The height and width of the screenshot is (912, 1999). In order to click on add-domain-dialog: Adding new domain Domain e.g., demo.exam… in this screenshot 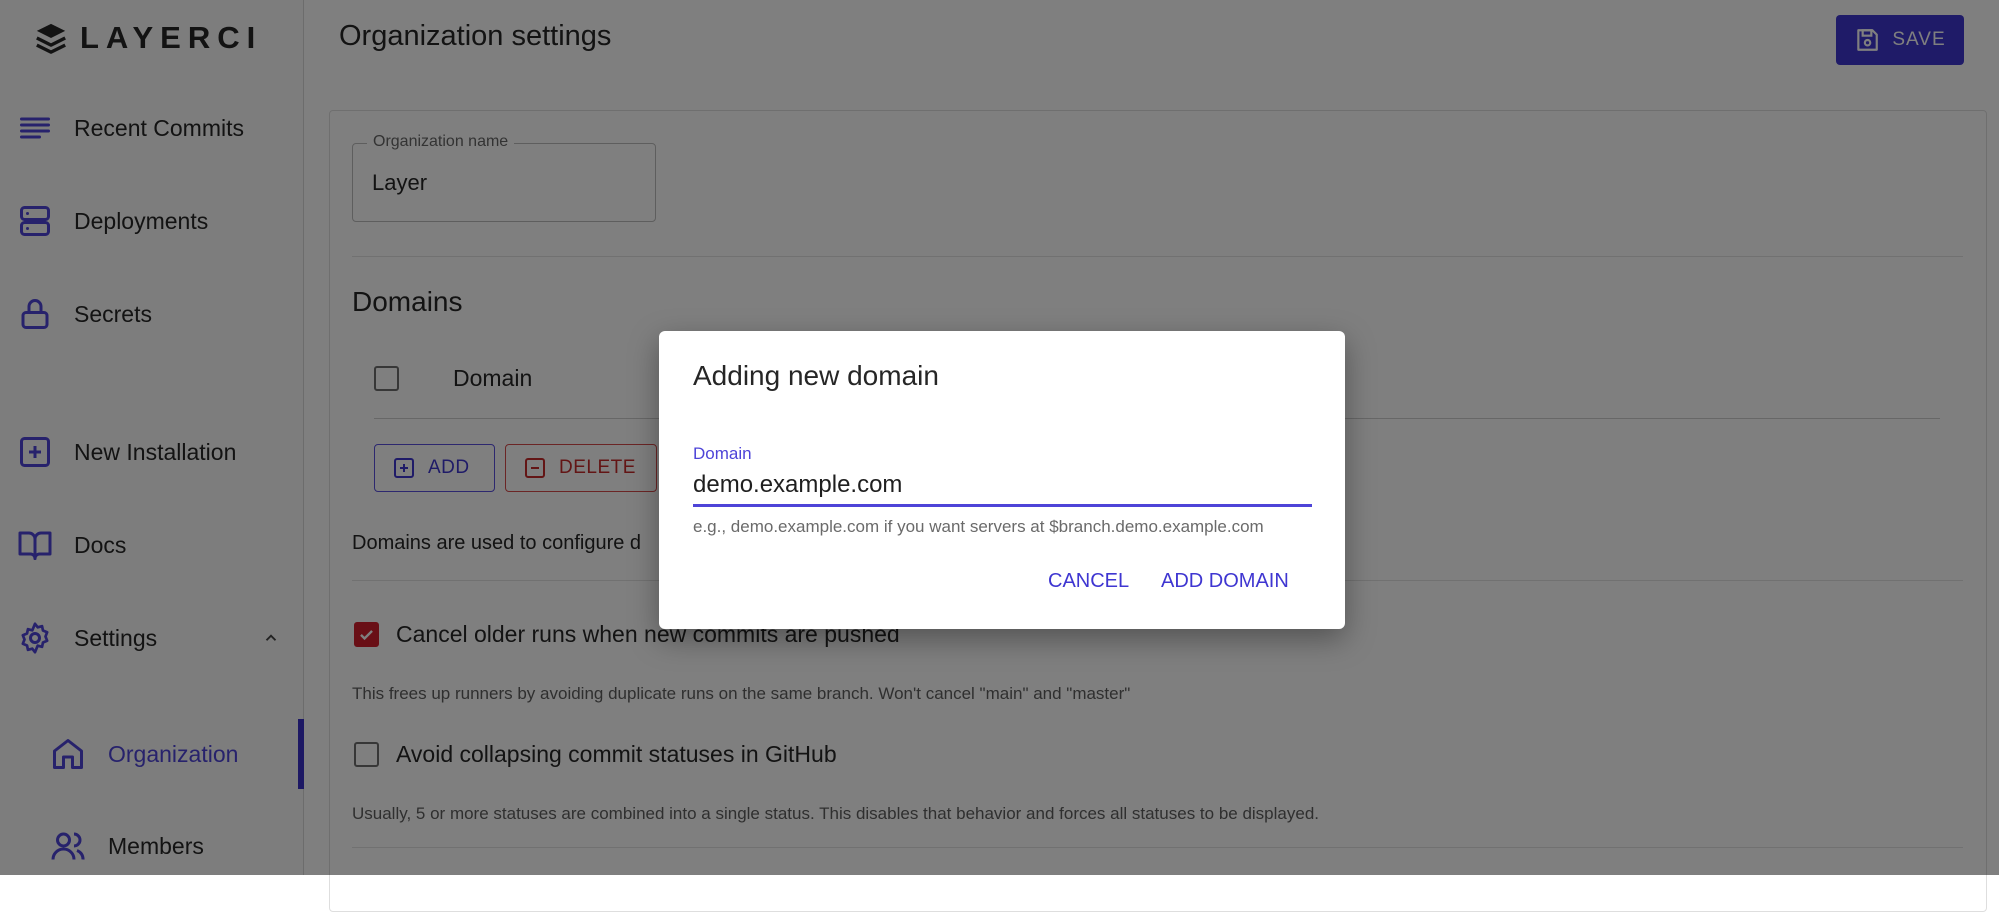, I will do `click(1002, 480)`.